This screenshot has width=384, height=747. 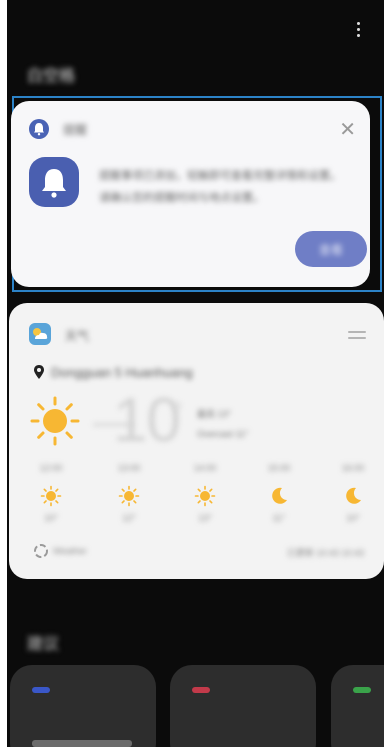 What do you see at coordinates (279, 518) in the screenshot?
I see `forecast-temp: 11°` at bounding box center [279, 518].